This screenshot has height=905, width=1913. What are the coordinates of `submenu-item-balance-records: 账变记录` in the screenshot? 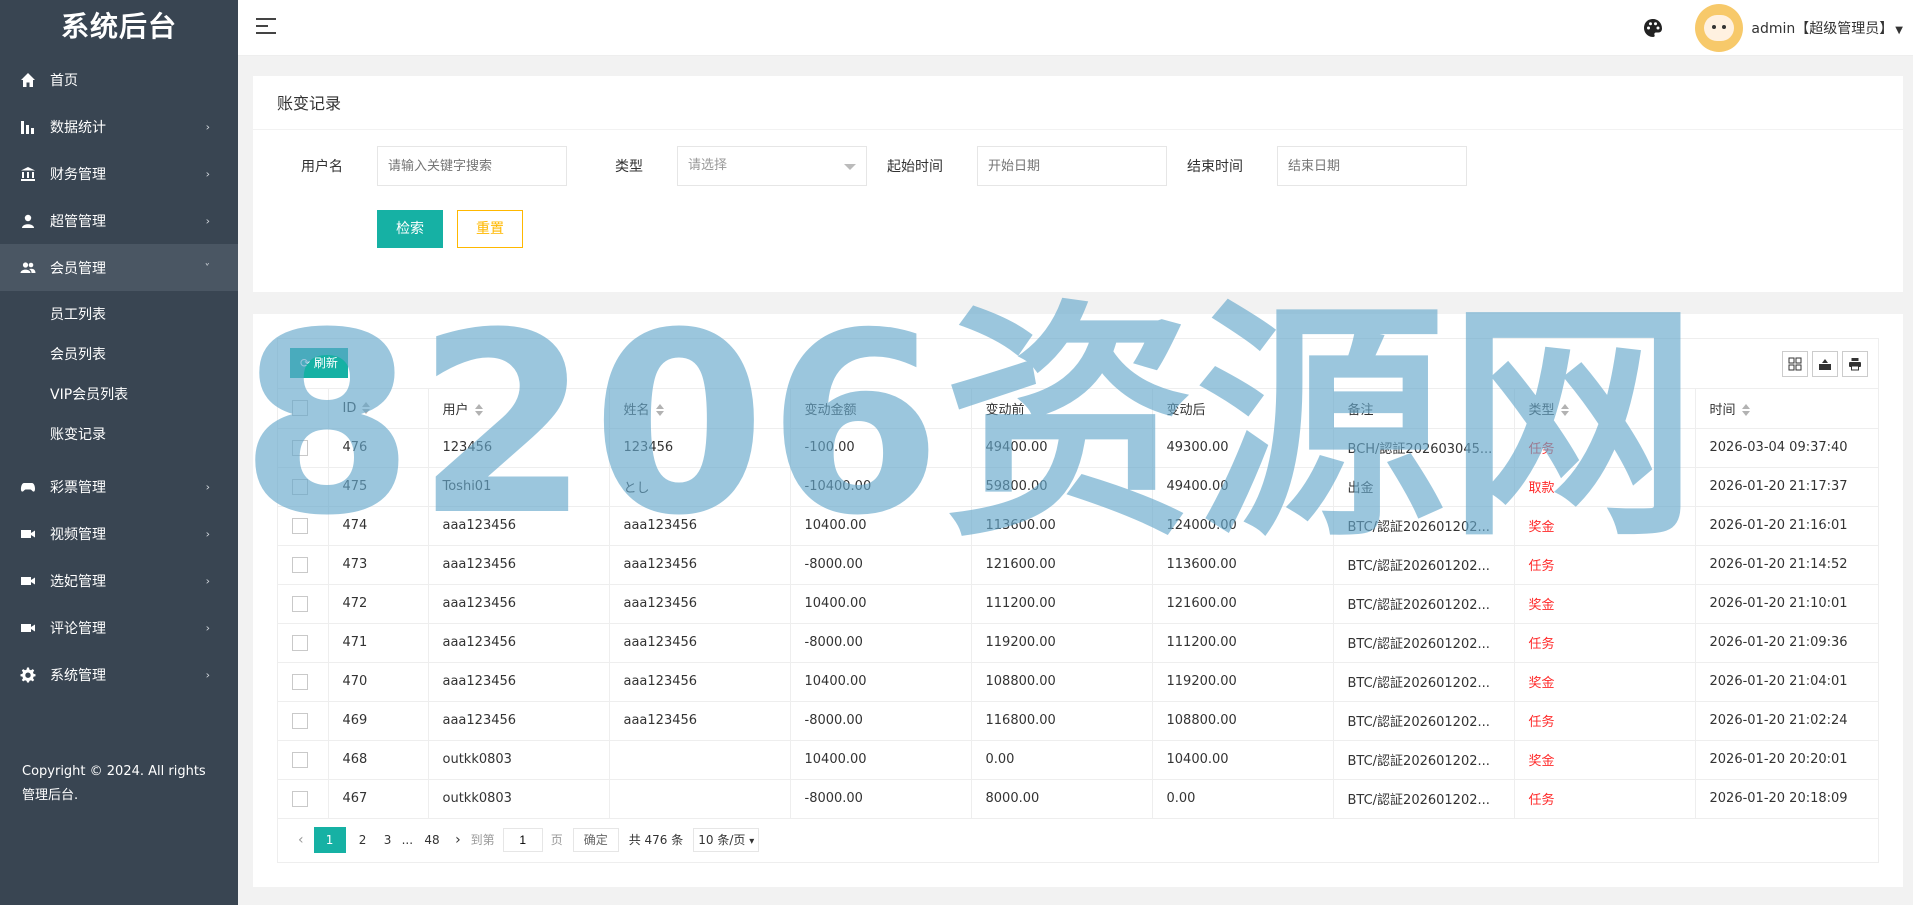 It's located at (119, 435).